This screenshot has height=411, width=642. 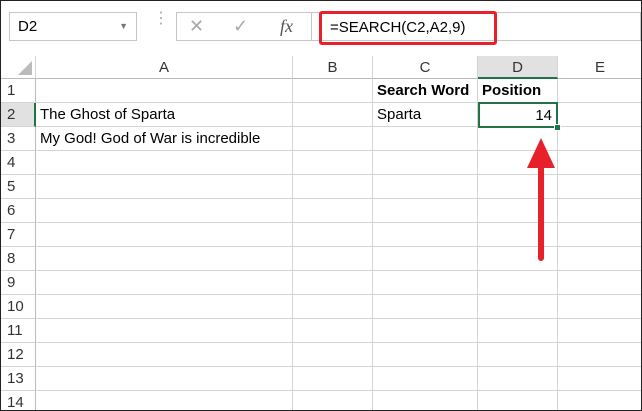 What do you see at coordinates (18, 91) in the screenshot?
I see `row-header-1: 1` at bounding box center [18, 91].